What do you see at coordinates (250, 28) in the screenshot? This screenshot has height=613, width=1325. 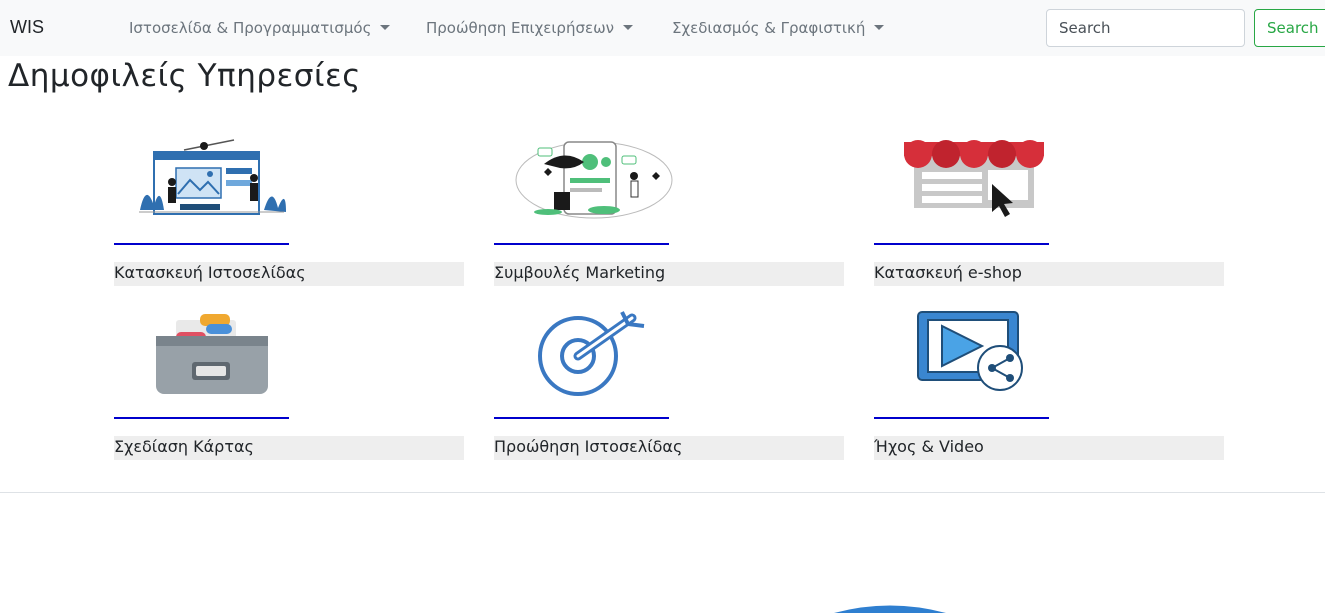 I see `nav-menu-label: Ιστοσελίδα & Προγραμματισμός` at bounding box center [250, 28].